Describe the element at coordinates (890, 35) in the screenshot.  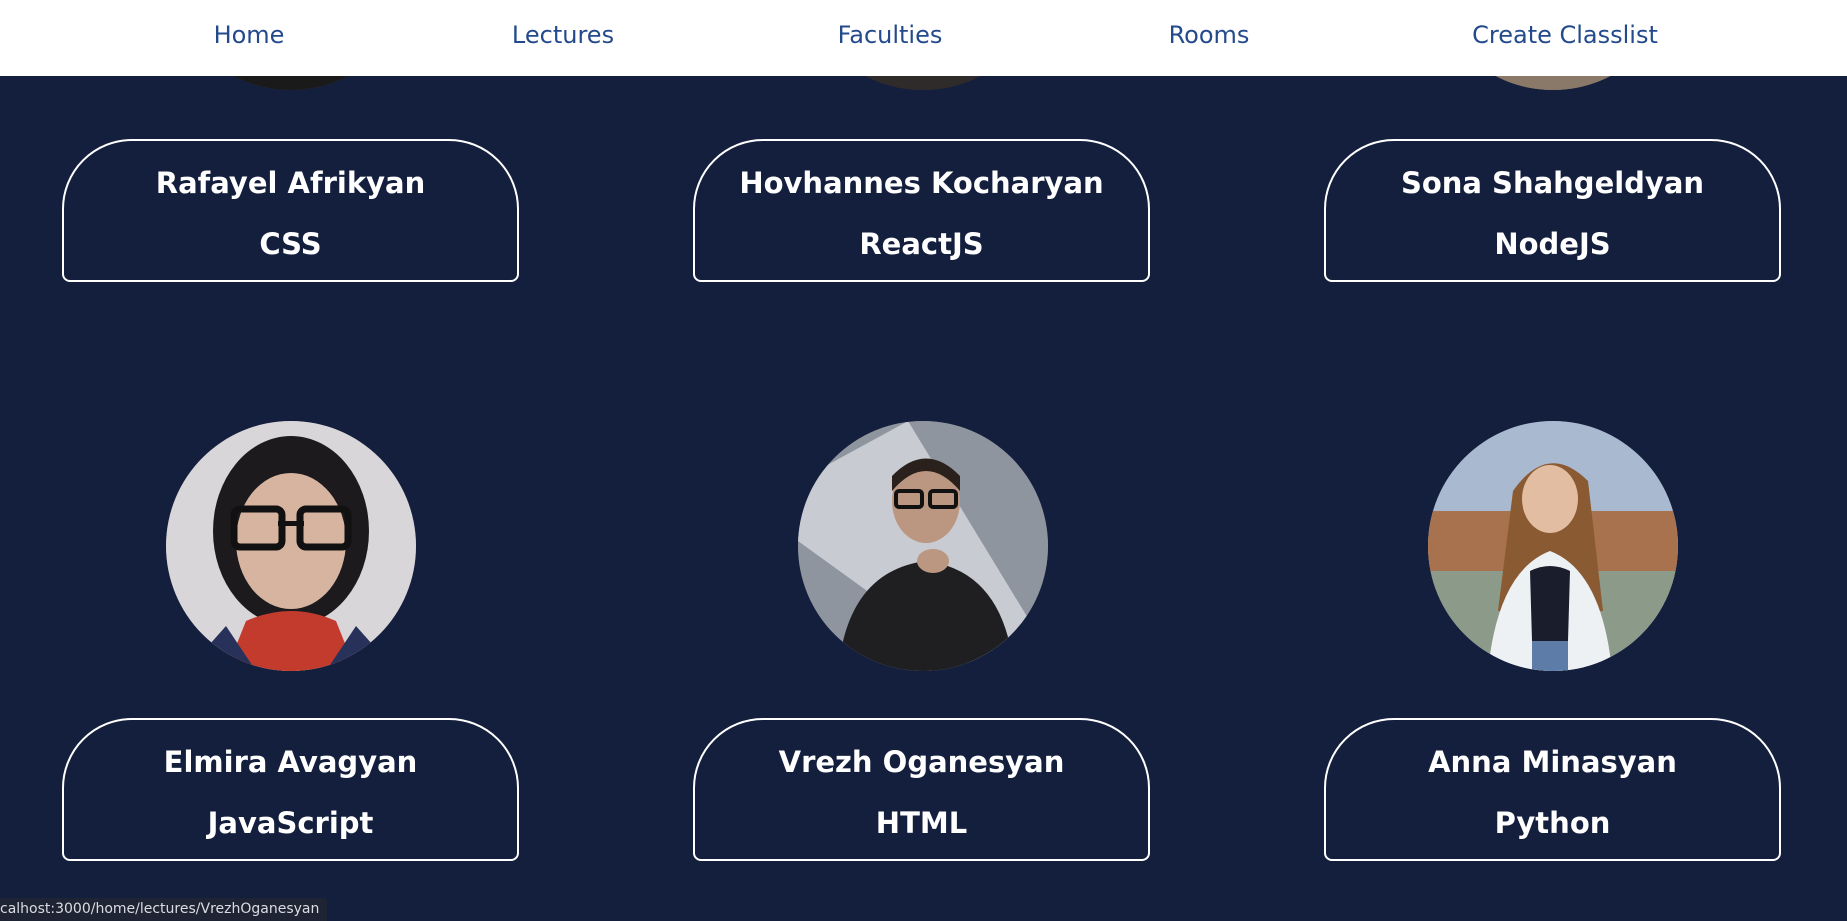
I see `nav-link-faculties: Faculties` at that location.